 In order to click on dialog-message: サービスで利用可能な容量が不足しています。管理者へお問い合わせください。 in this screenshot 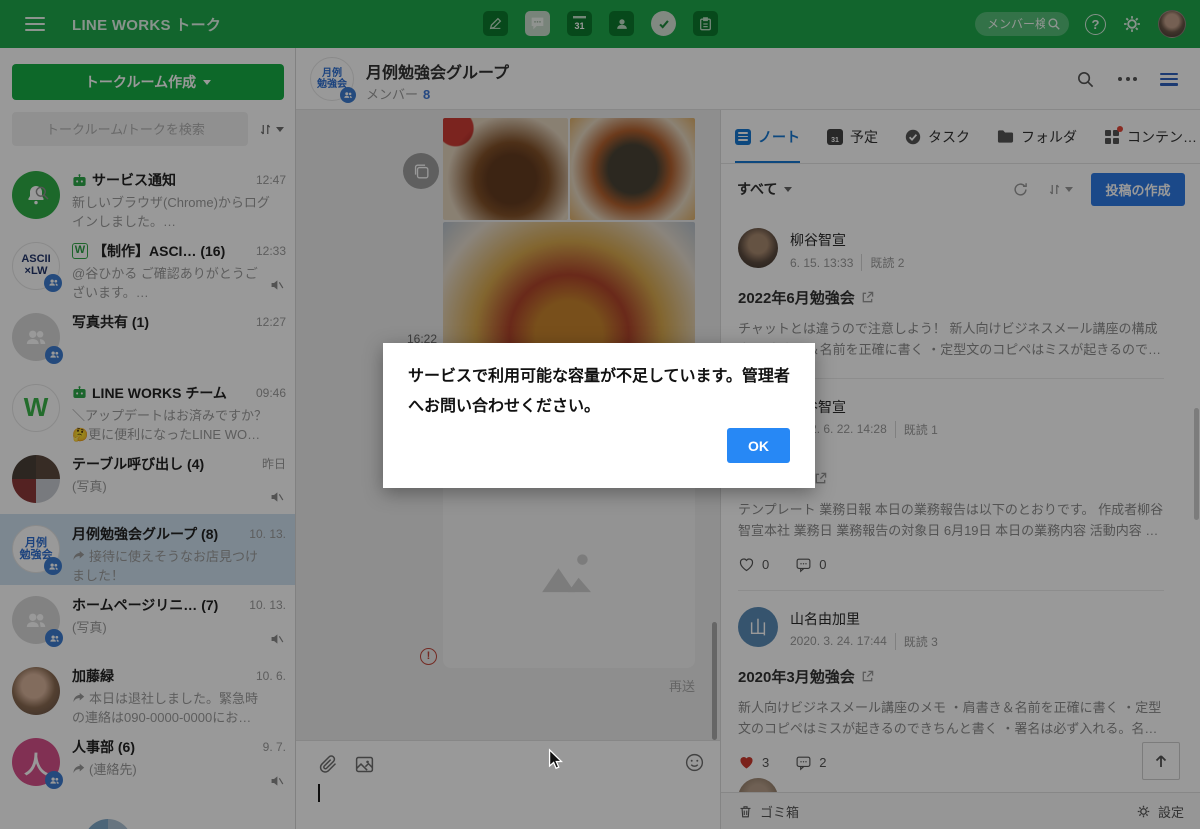, I will do `click(599, 391)`.